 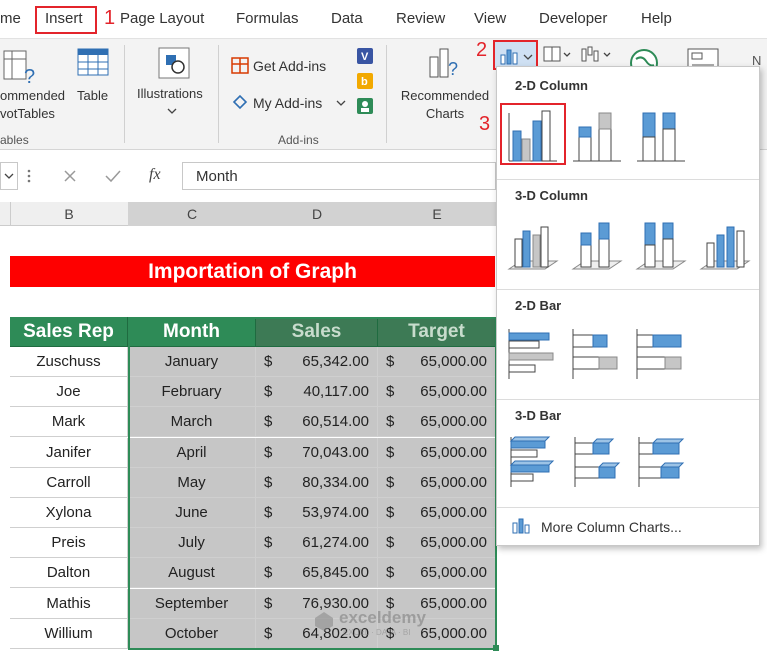 What do you see at coordinates (192, 214) in the screenshot?
I see `column-header-c: C` at bounding box center [192, 214].